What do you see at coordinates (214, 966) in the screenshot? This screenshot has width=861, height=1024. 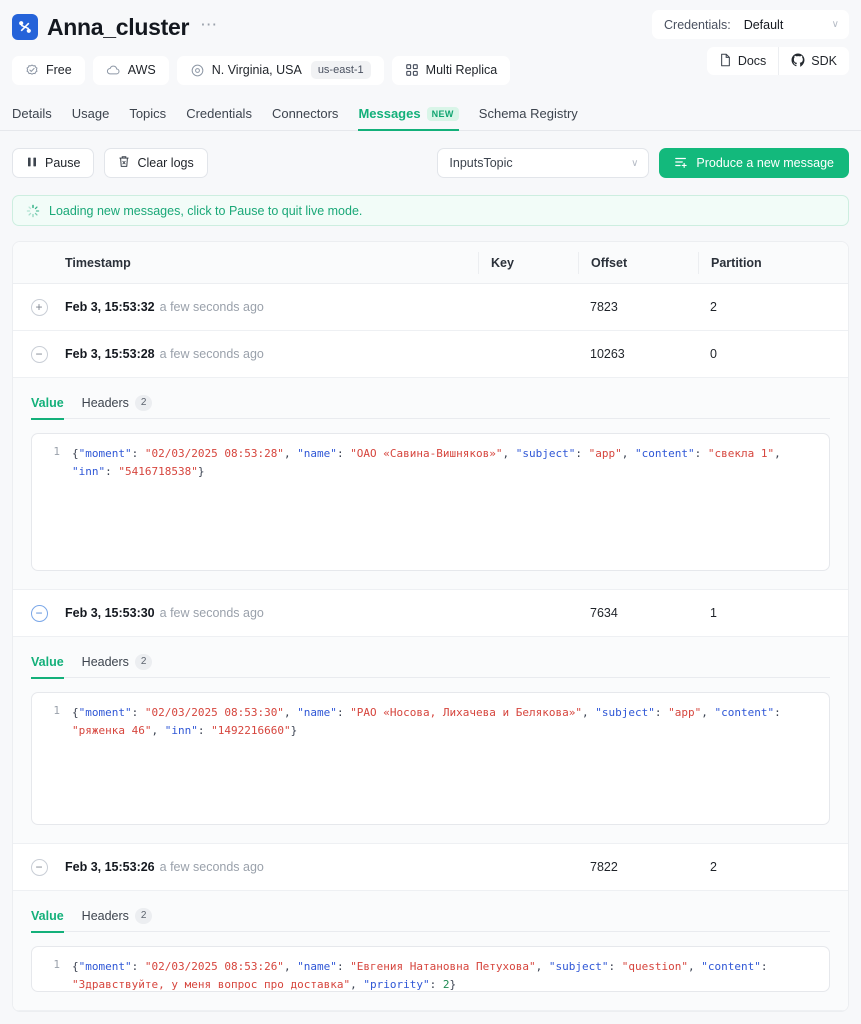 I see `json-value-moment: "02/03/2025 08:53:26"` at bounding box center [214, 966].